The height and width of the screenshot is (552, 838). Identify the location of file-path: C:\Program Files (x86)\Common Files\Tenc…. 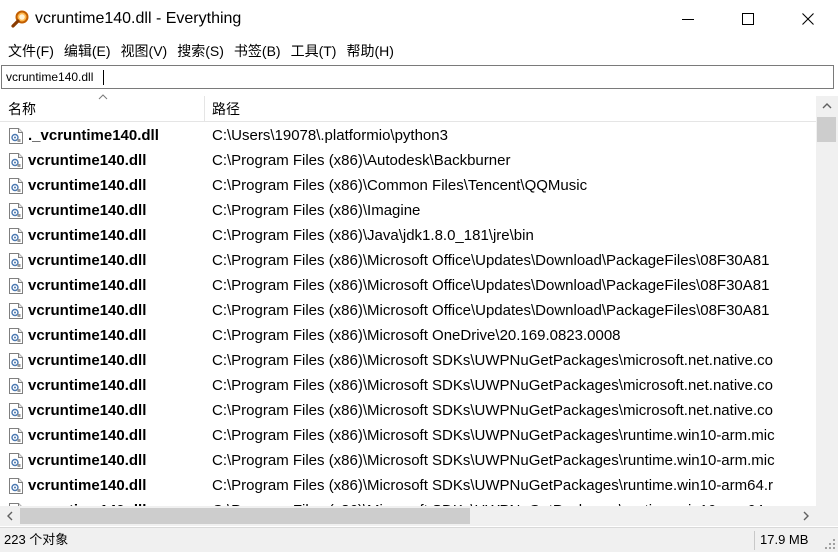
(400, 185).